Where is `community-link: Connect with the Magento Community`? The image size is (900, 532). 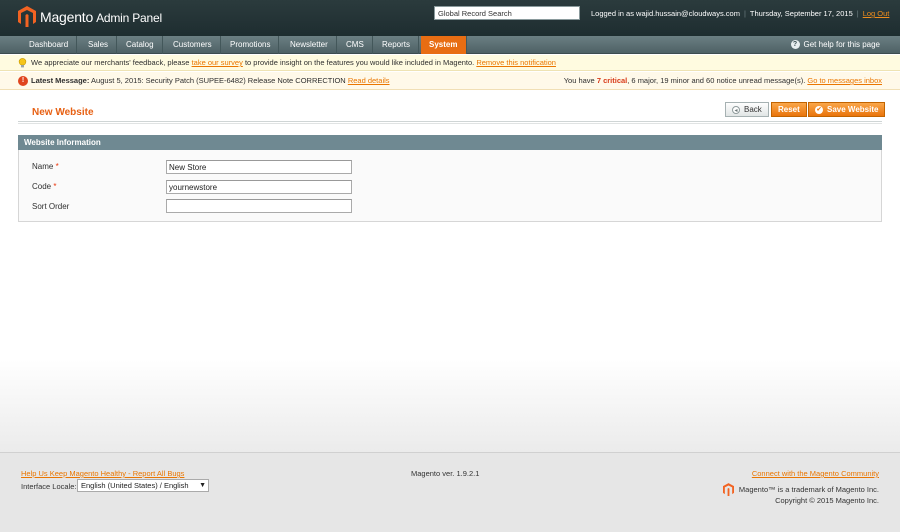 community-link: Connect with the Magento Community is located at coordinates (815, 473).